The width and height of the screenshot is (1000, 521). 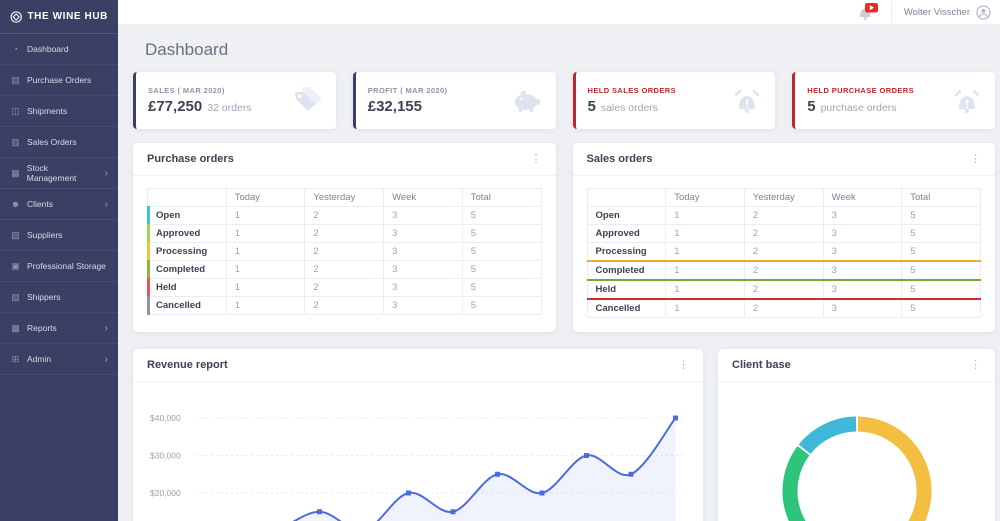 What do you see at coordinates (15, 49) in the screenshot?
I see `dashboard-icon: ◔` at bounding box center [15, 49].